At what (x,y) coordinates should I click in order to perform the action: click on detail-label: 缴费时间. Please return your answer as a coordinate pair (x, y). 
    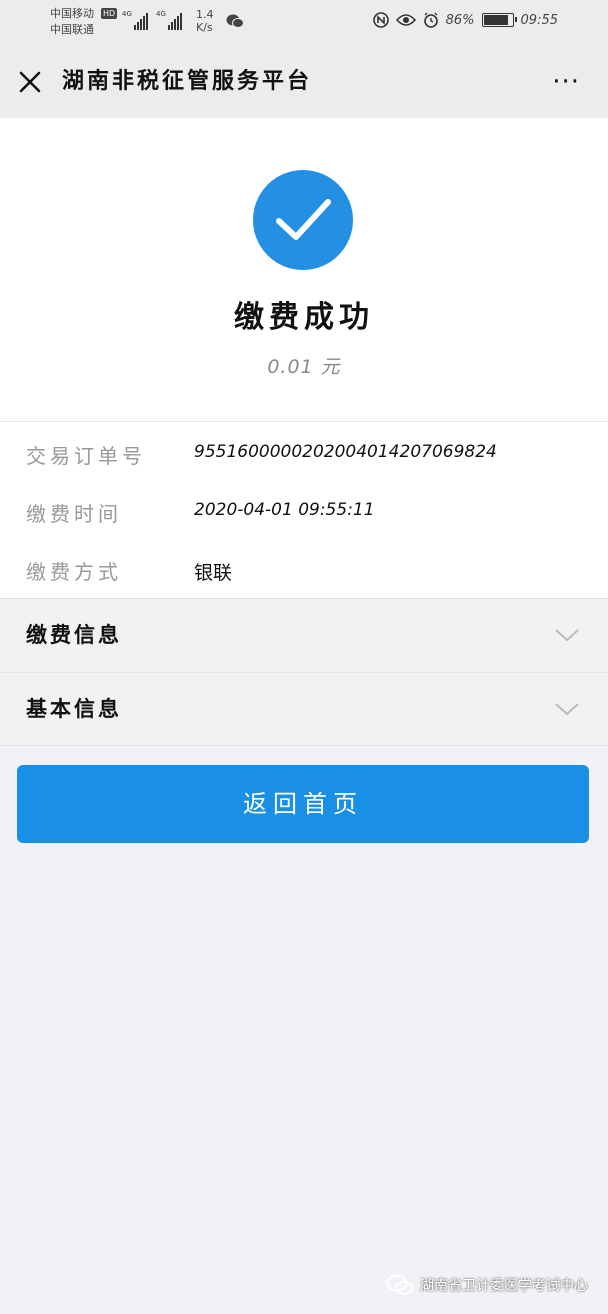
    Looking at the image, I should click on (74, 514).